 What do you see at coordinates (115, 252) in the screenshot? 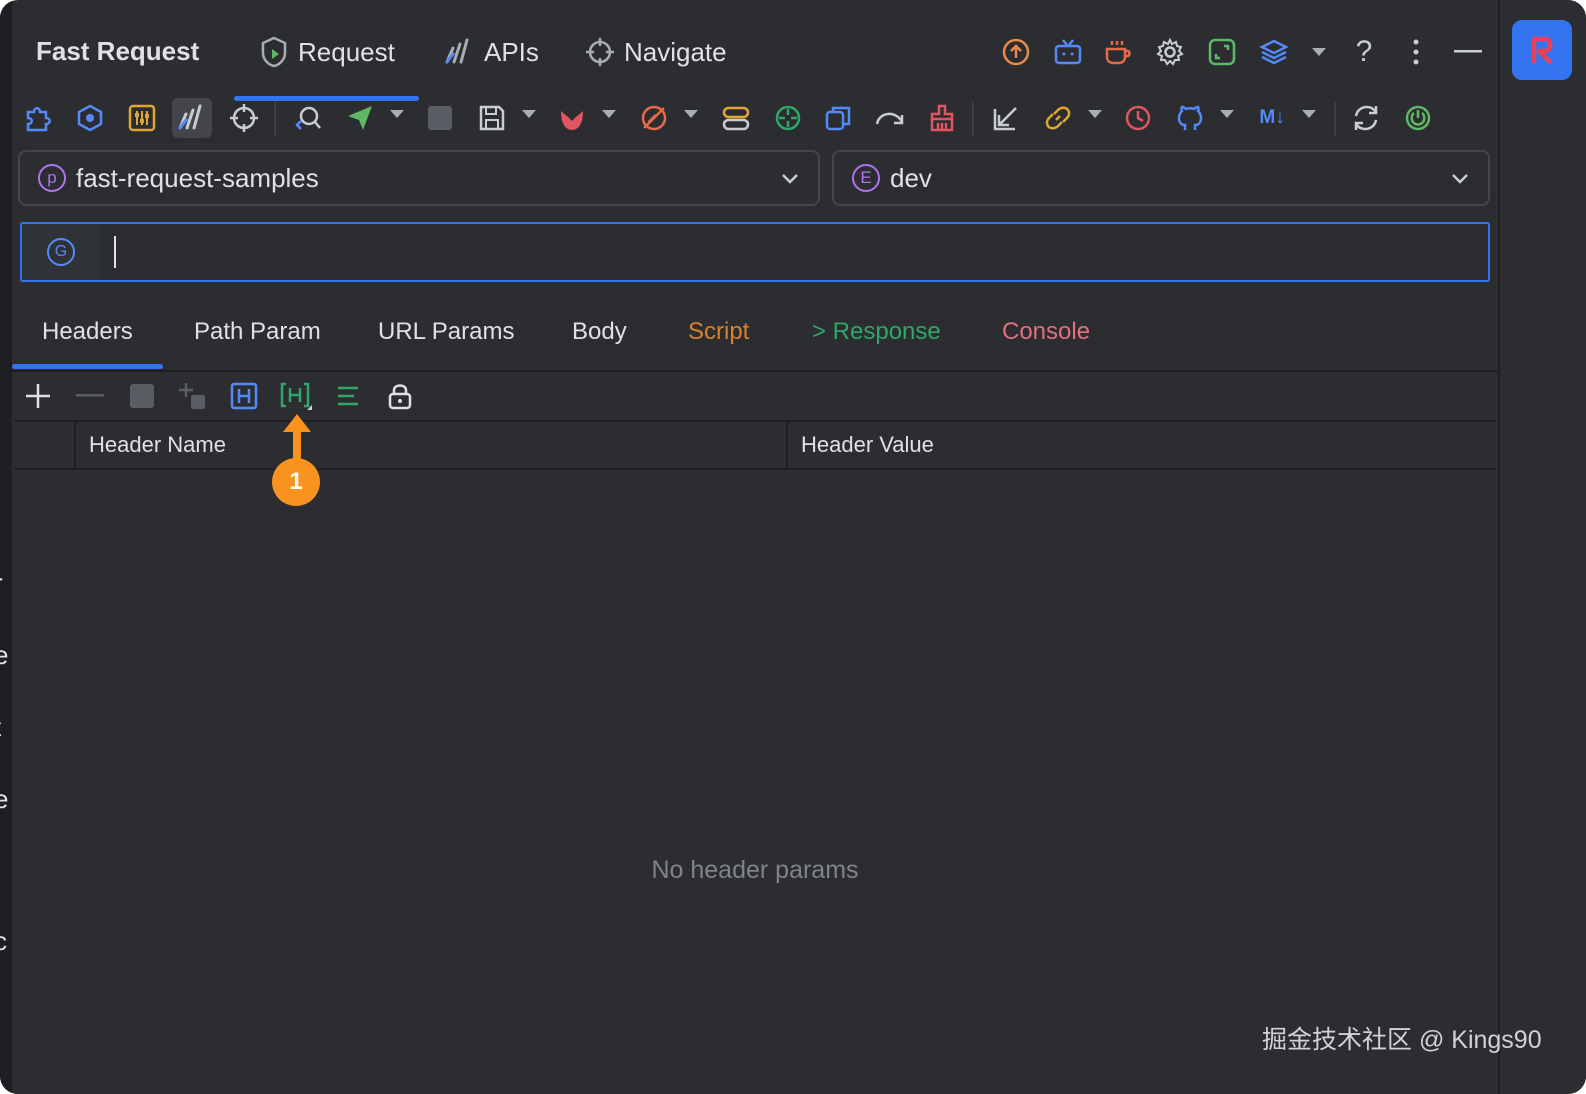
I see `text-cursor` at bounding box center [115, 252].